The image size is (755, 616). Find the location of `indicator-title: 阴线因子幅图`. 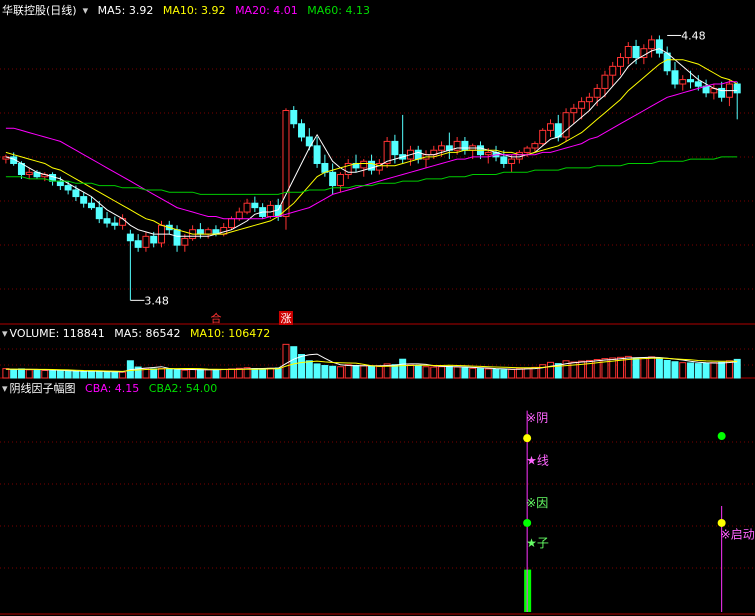

indicator-title: 阴线因子幅图 is located at coordinates (42, 388).